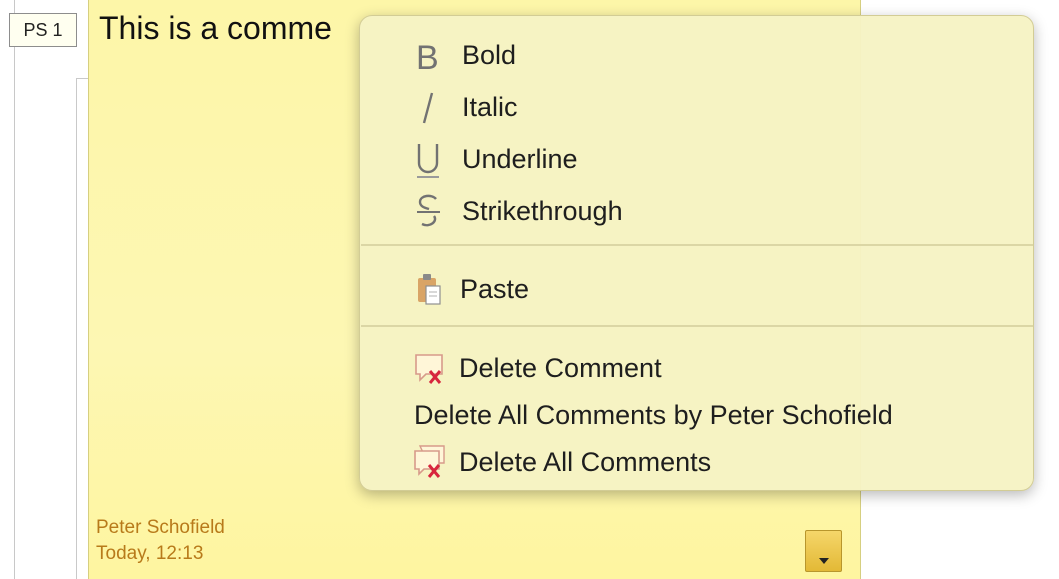 Image resolution: width=1059 pixels, height=579 pixels. Describe the element at coordinates (43, 30) in the screenshot. I see `comment-anchor-label: PS 1` at that location.